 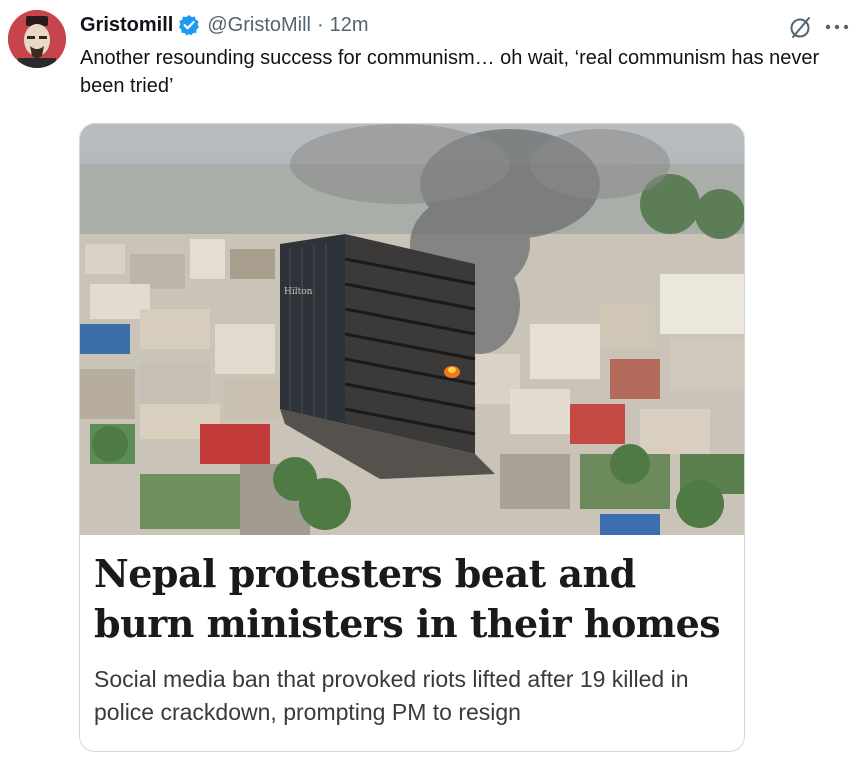 What do you see at coordinates (259, 25) in the screenshot?
I see `user-handle: @GristoMill` at bounding box center [259, 25].